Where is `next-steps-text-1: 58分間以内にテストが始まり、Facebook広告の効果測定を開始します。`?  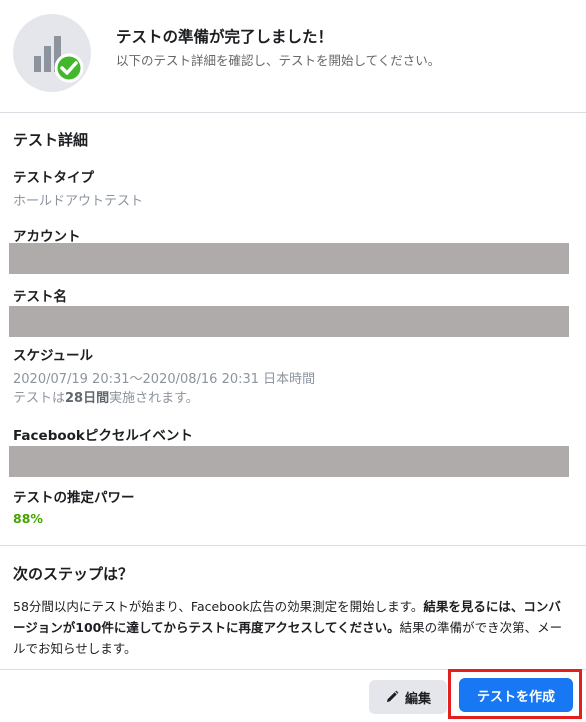
next-steps-text-1: 58分間以内にテストが始まり、Facebook広告の効果測定を開始します。 is located at coordinates (218, 606).